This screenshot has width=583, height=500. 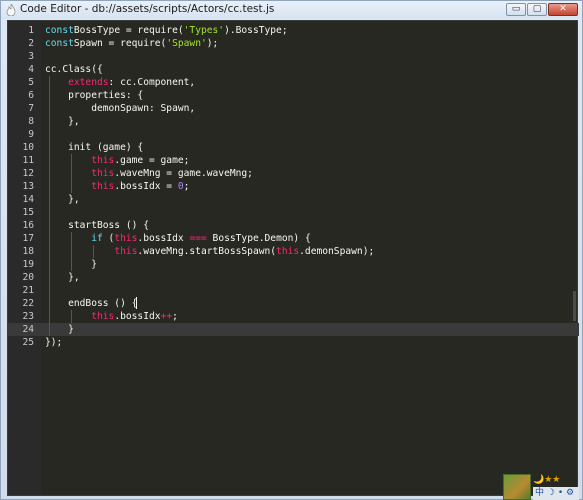 I want to click on line-number: 22, so click(x=28, y=303).